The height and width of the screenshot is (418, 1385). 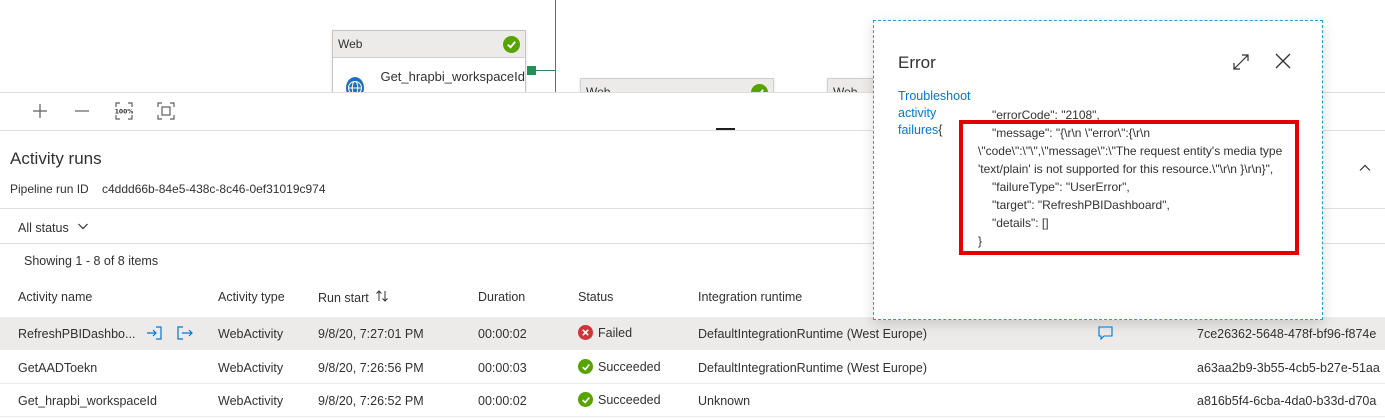 I want to click on fit-screen-icon, so click(x=166, y=111).